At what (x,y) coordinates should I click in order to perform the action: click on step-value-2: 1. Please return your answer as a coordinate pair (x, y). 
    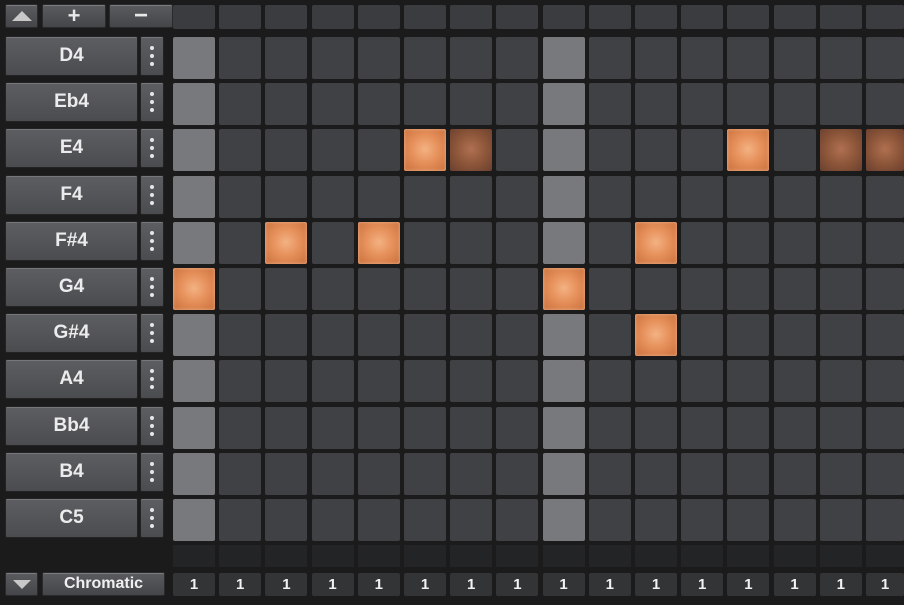
    Looking at the image, I should click on (240, 584).